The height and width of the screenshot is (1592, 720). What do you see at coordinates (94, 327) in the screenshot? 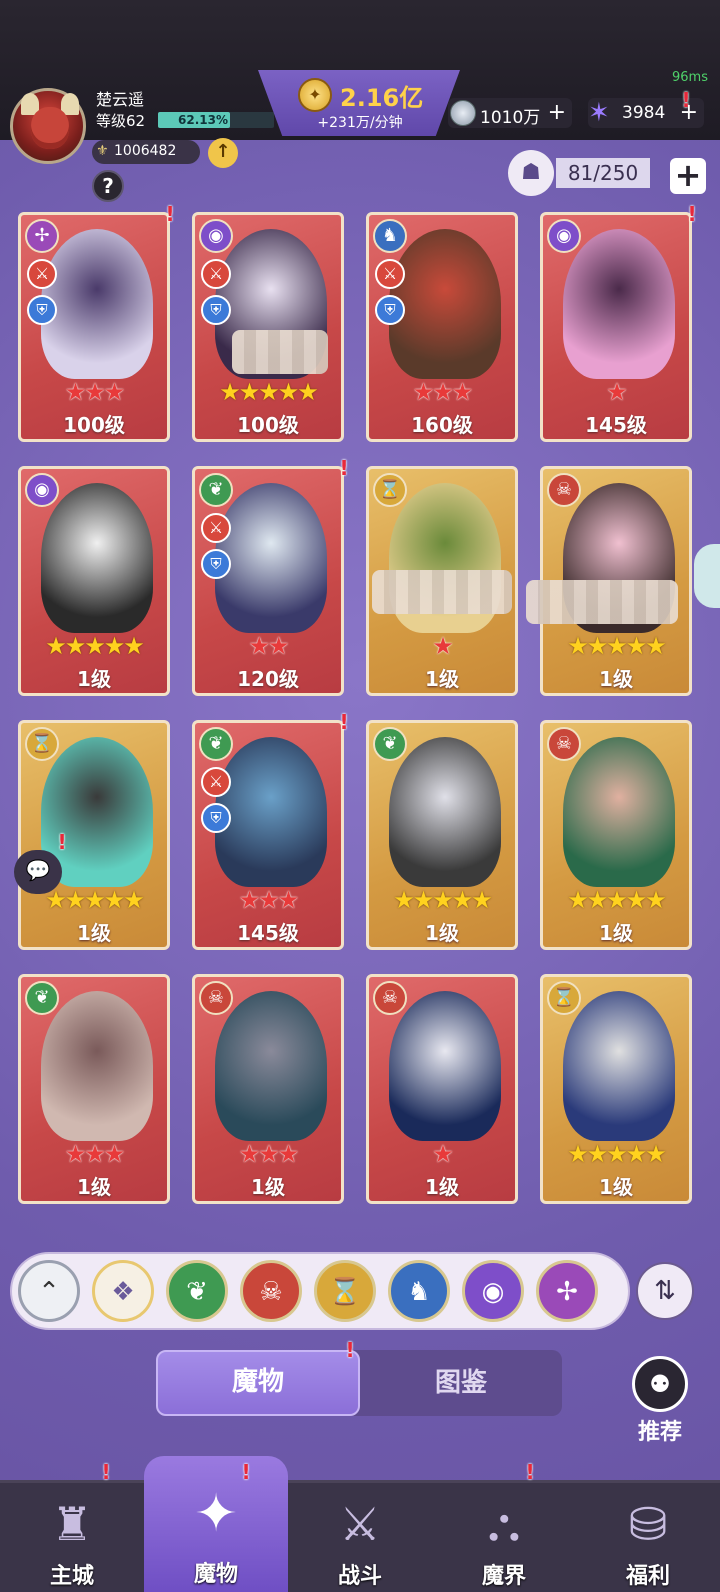
I see `monster-card: ✢ ★★★ 100级 ⚔ ⛨` at bounding box center [94, 327].